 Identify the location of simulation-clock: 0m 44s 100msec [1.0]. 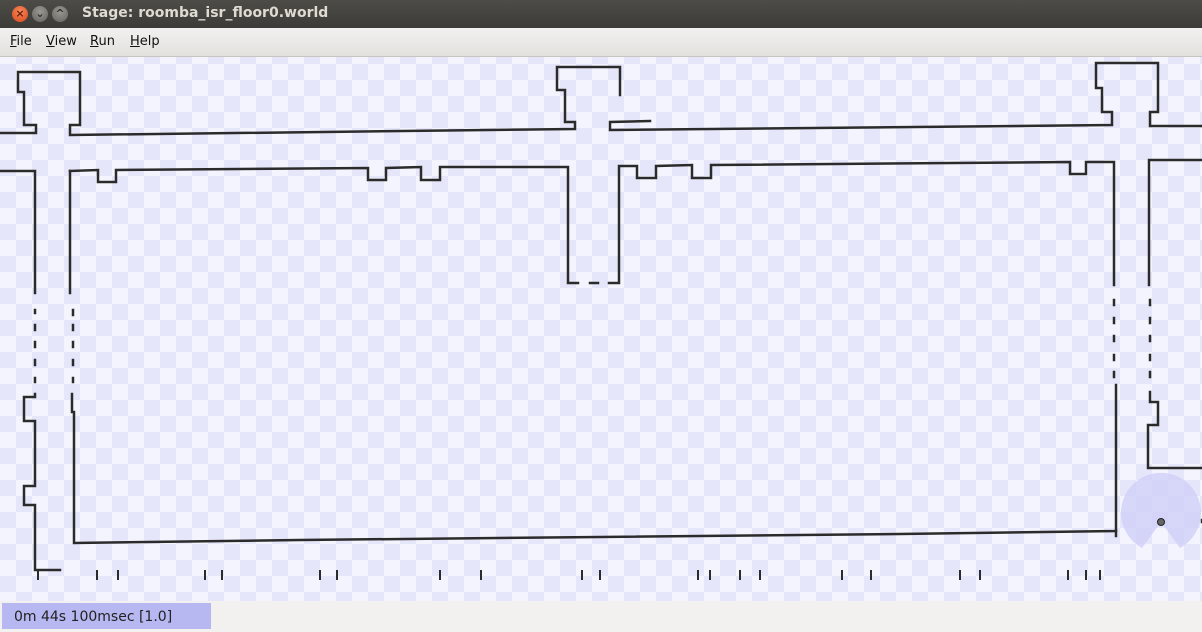
(106, 616).